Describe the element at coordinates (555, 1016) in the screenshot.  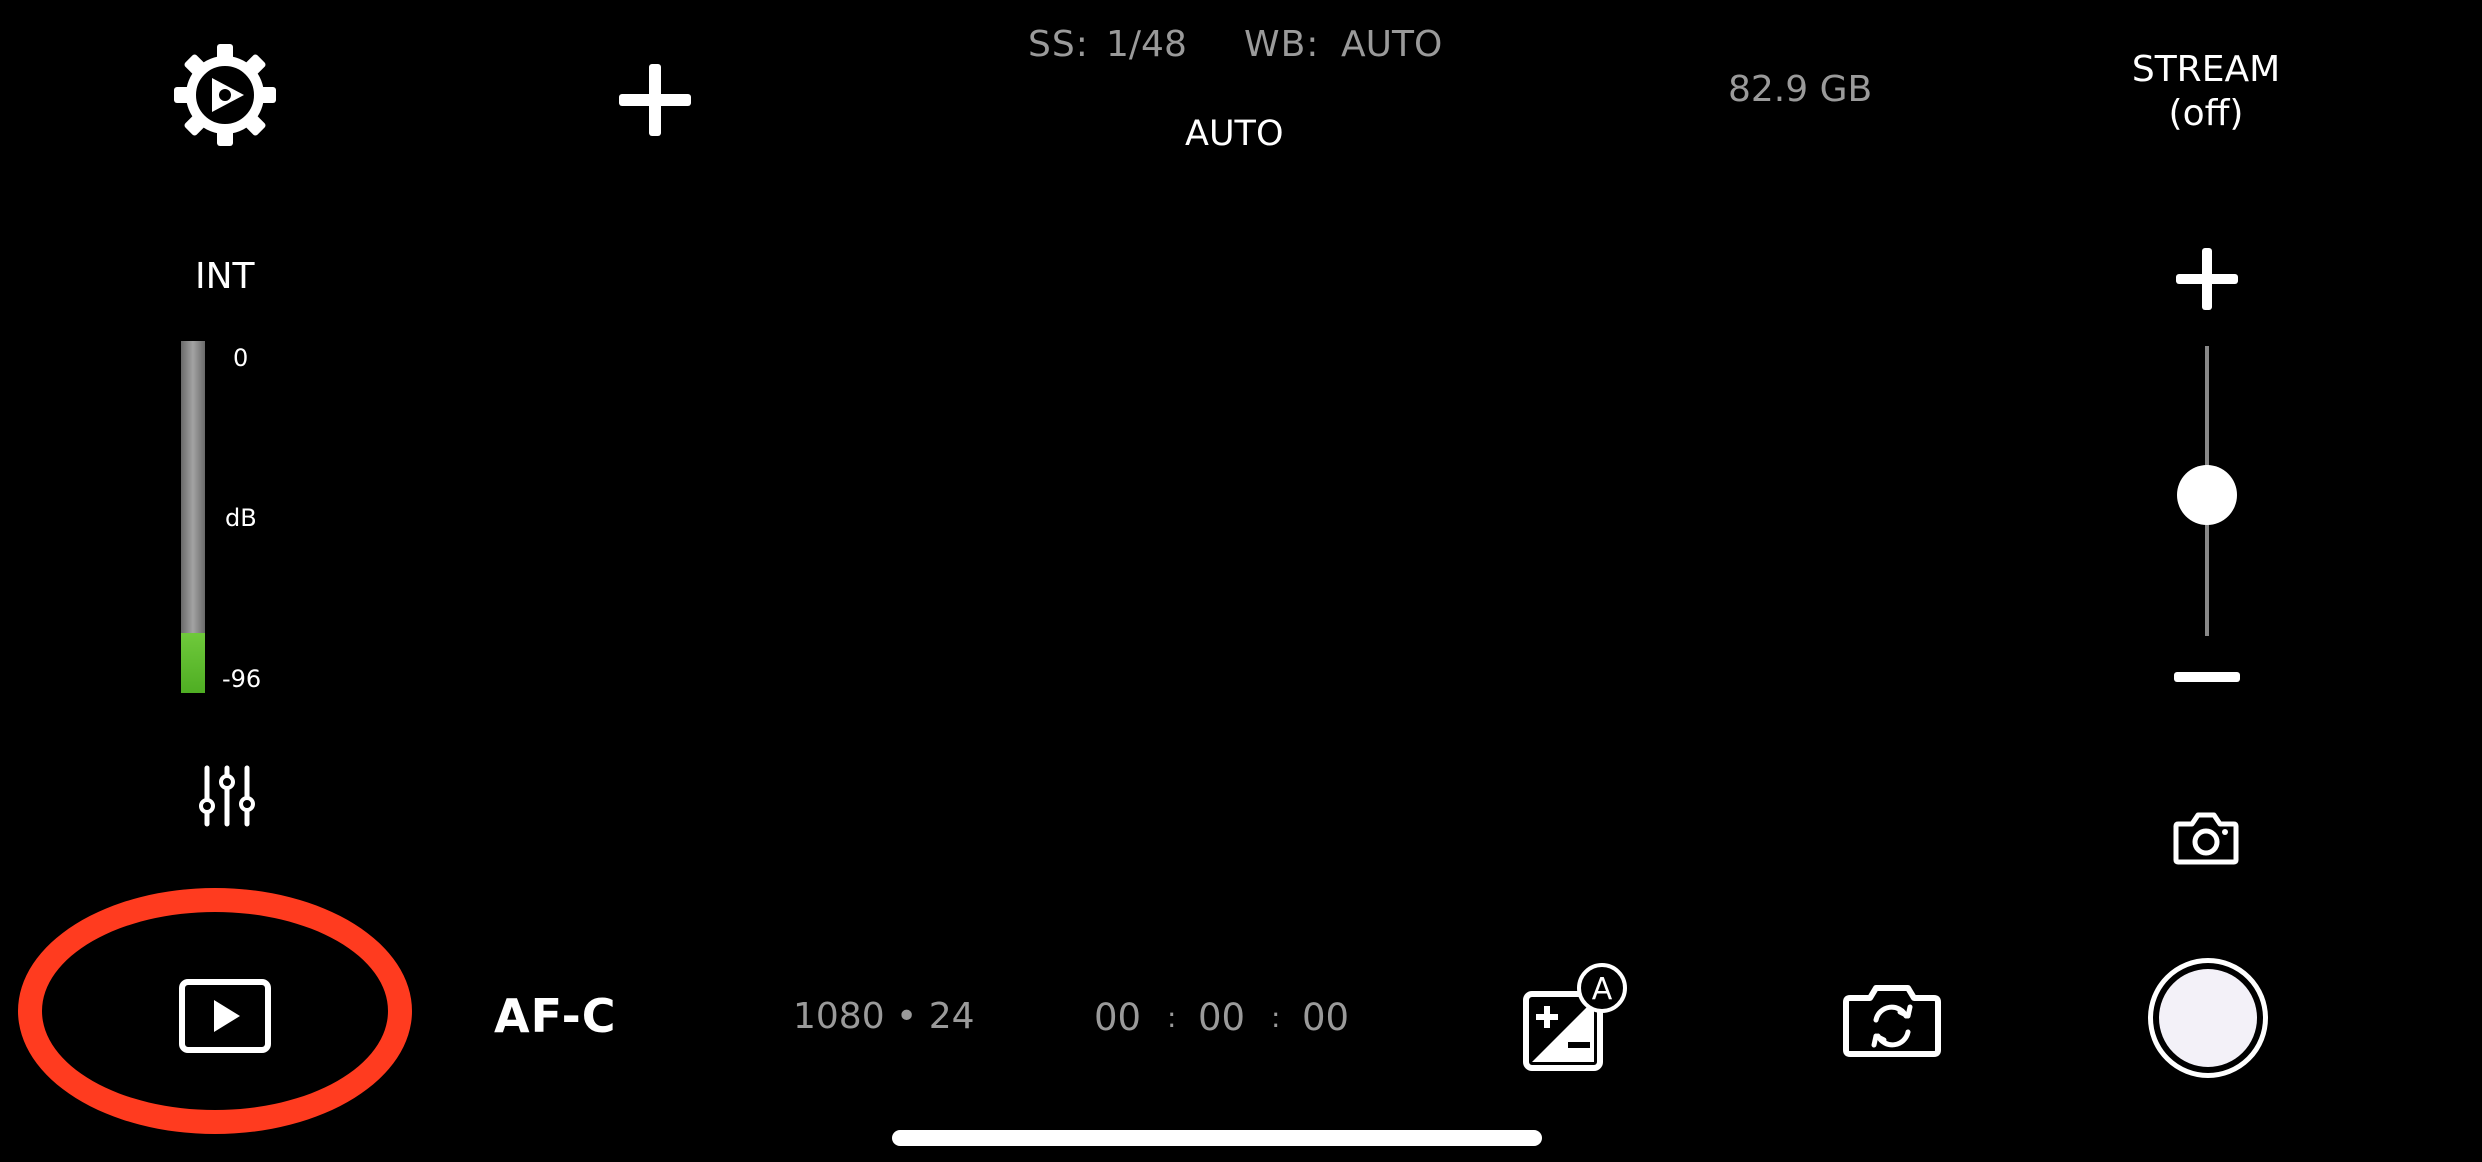
I see `focus-mode: AF-C` at that location.